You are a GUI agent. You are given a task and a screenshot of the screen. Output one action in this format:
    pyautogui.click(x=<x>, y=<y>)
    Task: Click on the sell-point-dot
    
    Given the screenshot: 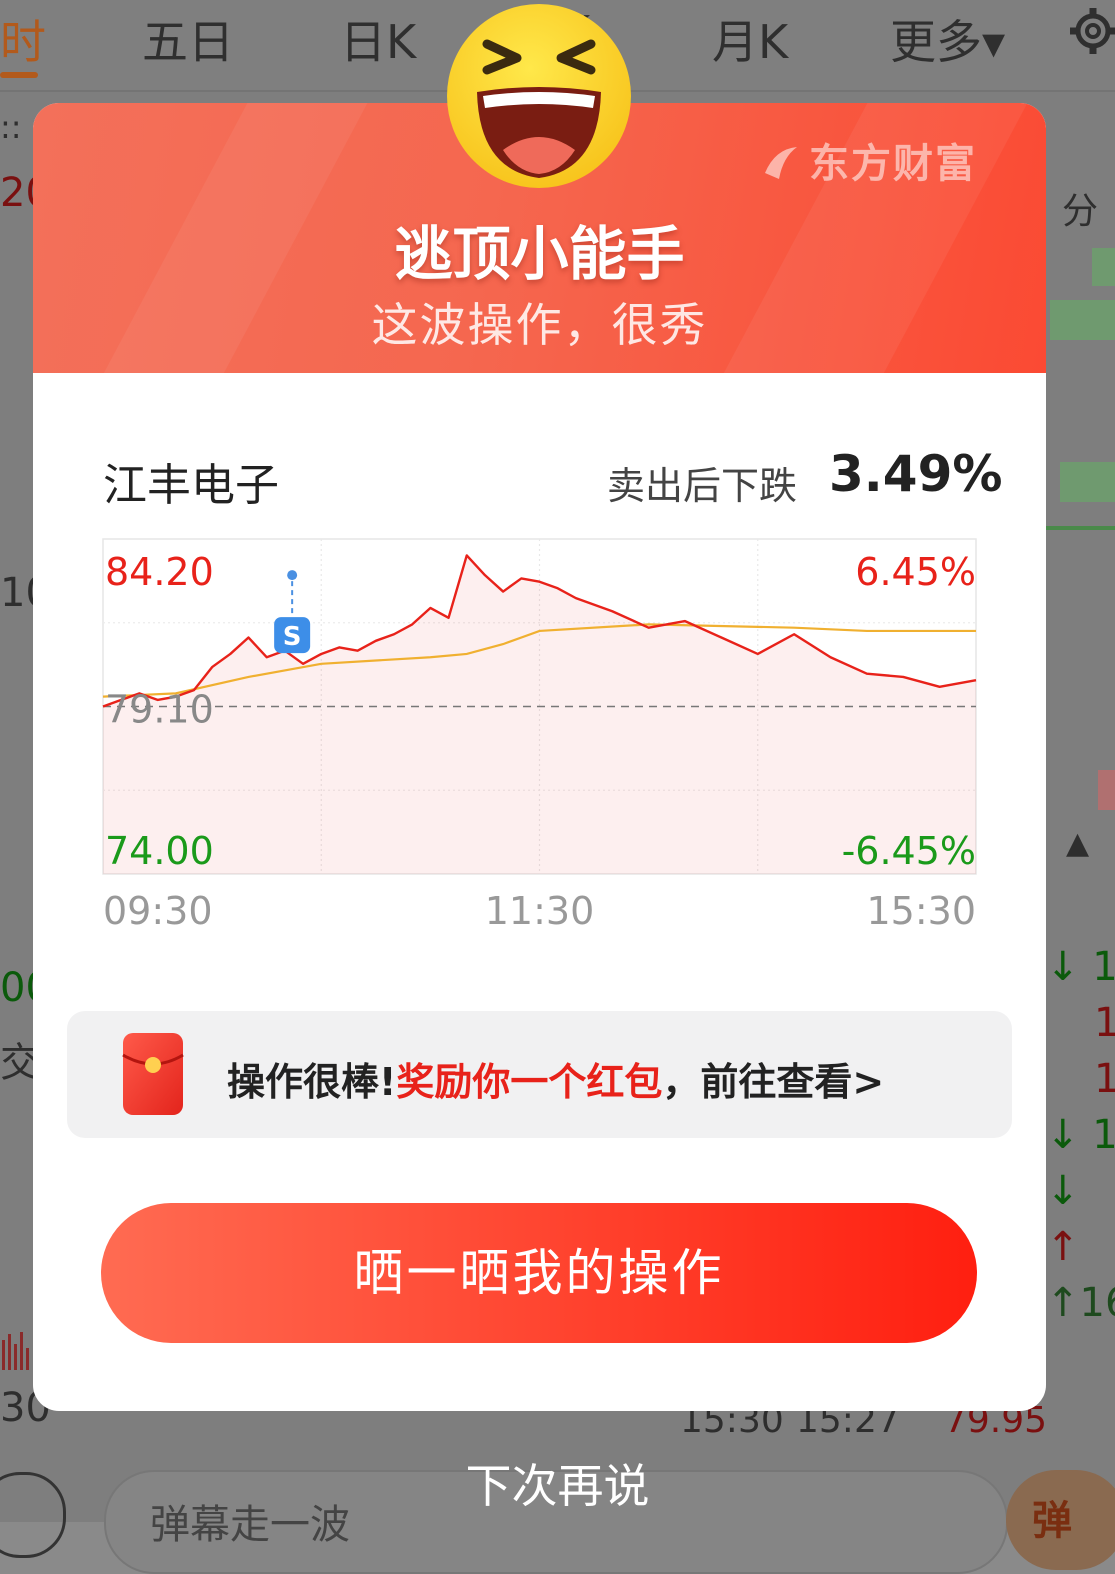 What is the action you would take?
    pyautogui.click(x=292, y=575)
    